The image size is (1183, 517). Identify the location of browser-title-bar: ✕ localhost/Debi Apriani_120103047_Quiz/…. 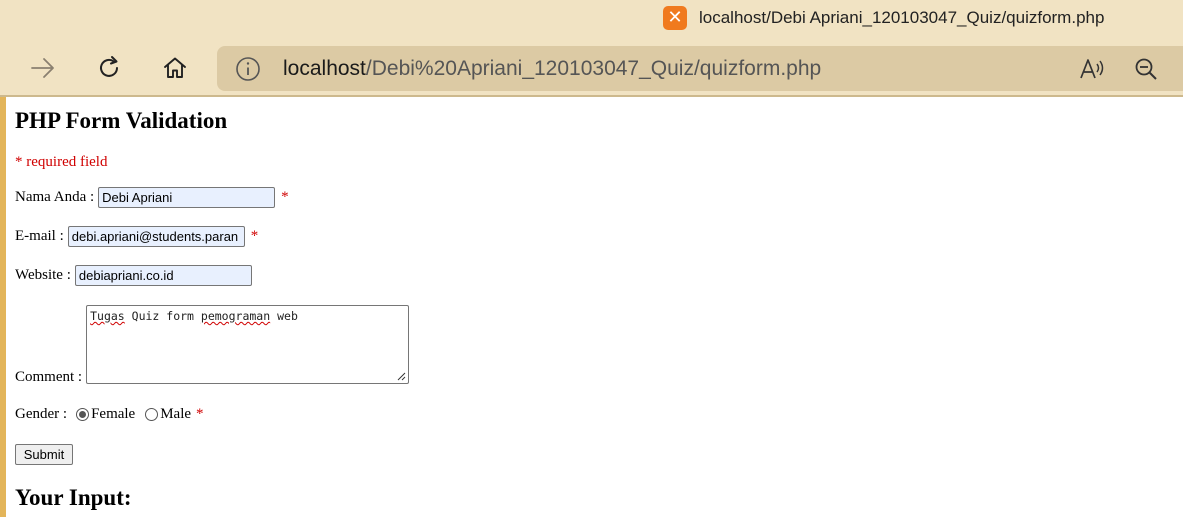
(591, 20).